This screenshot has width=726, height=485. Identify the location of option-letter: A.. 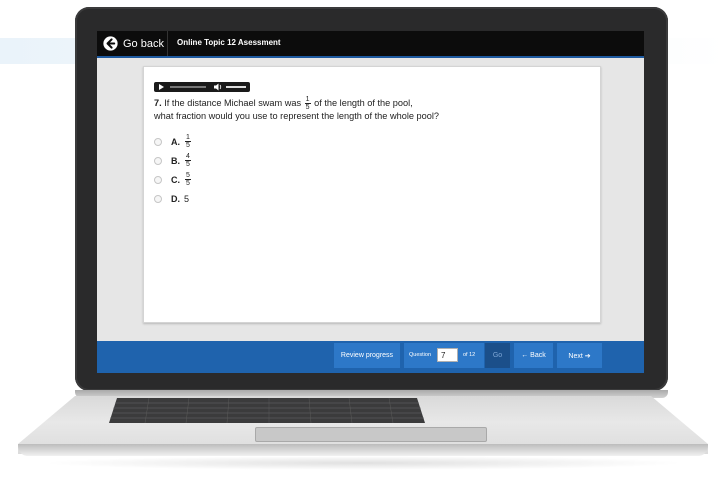
(175, 141).